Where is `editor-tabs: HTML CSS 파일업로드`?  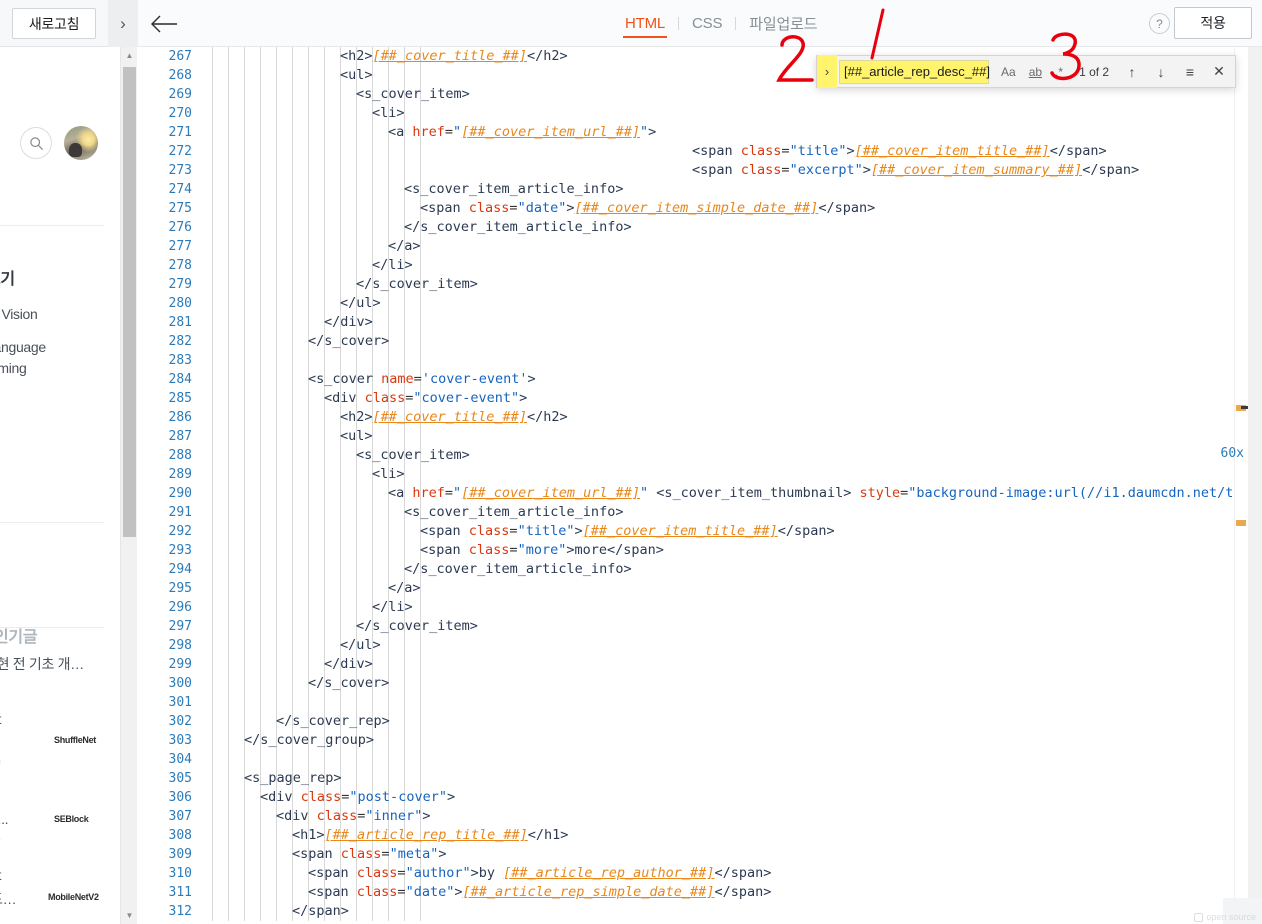 editor-tabs: HTML CSS 파일업로드 is located at coordinates (721, 23).